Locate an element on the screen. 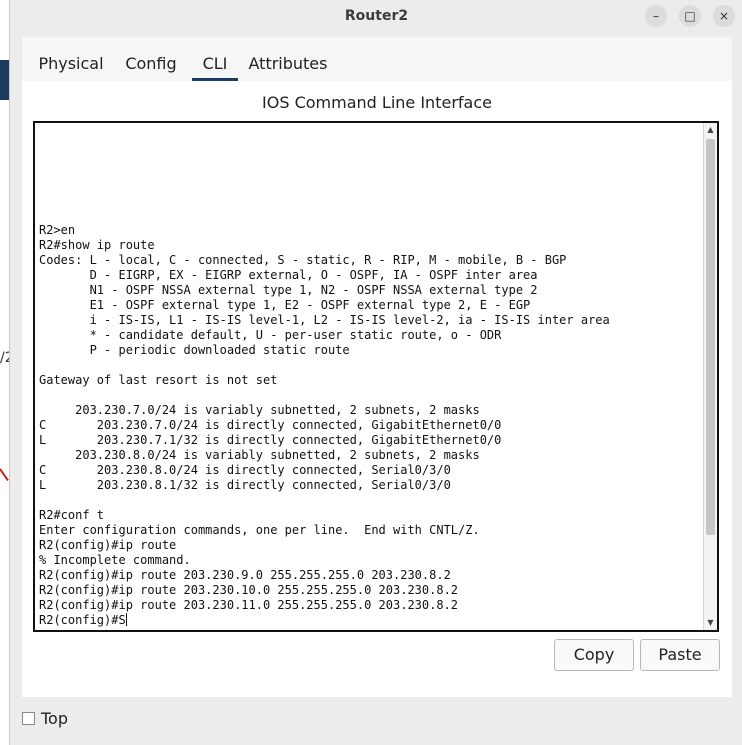  scroll-thumb is located at coordinates (710, 337).